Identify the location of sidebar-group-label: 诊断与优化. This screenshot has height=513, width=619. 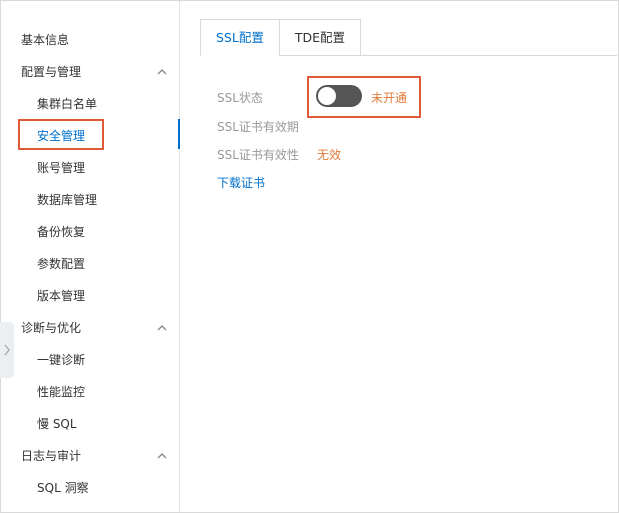
(51, 328).